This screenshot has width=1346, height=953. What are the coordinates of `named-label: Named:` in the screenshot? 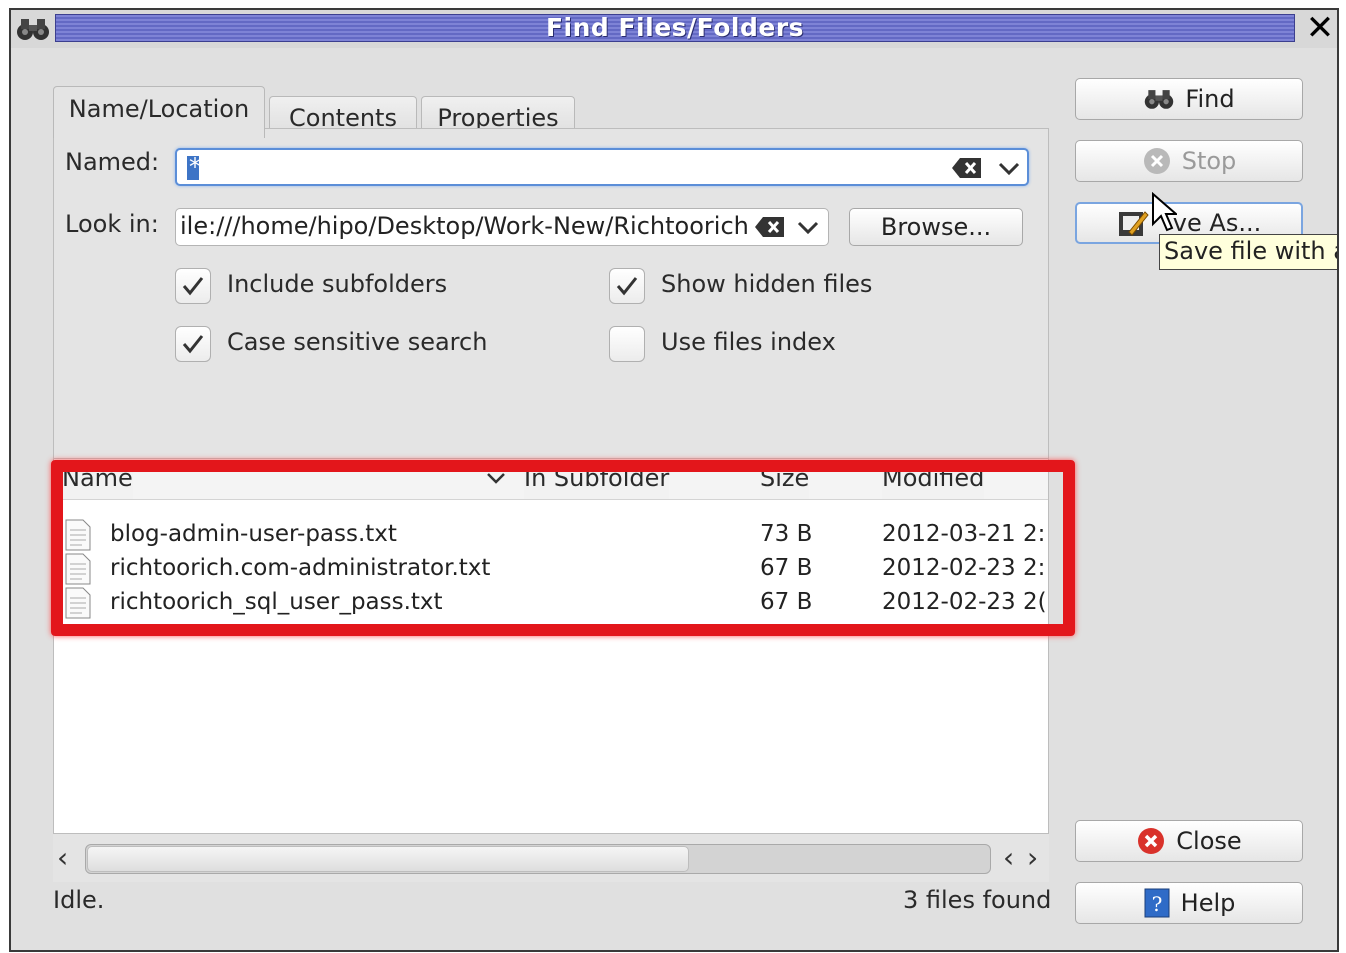 It's located at (112, 162).